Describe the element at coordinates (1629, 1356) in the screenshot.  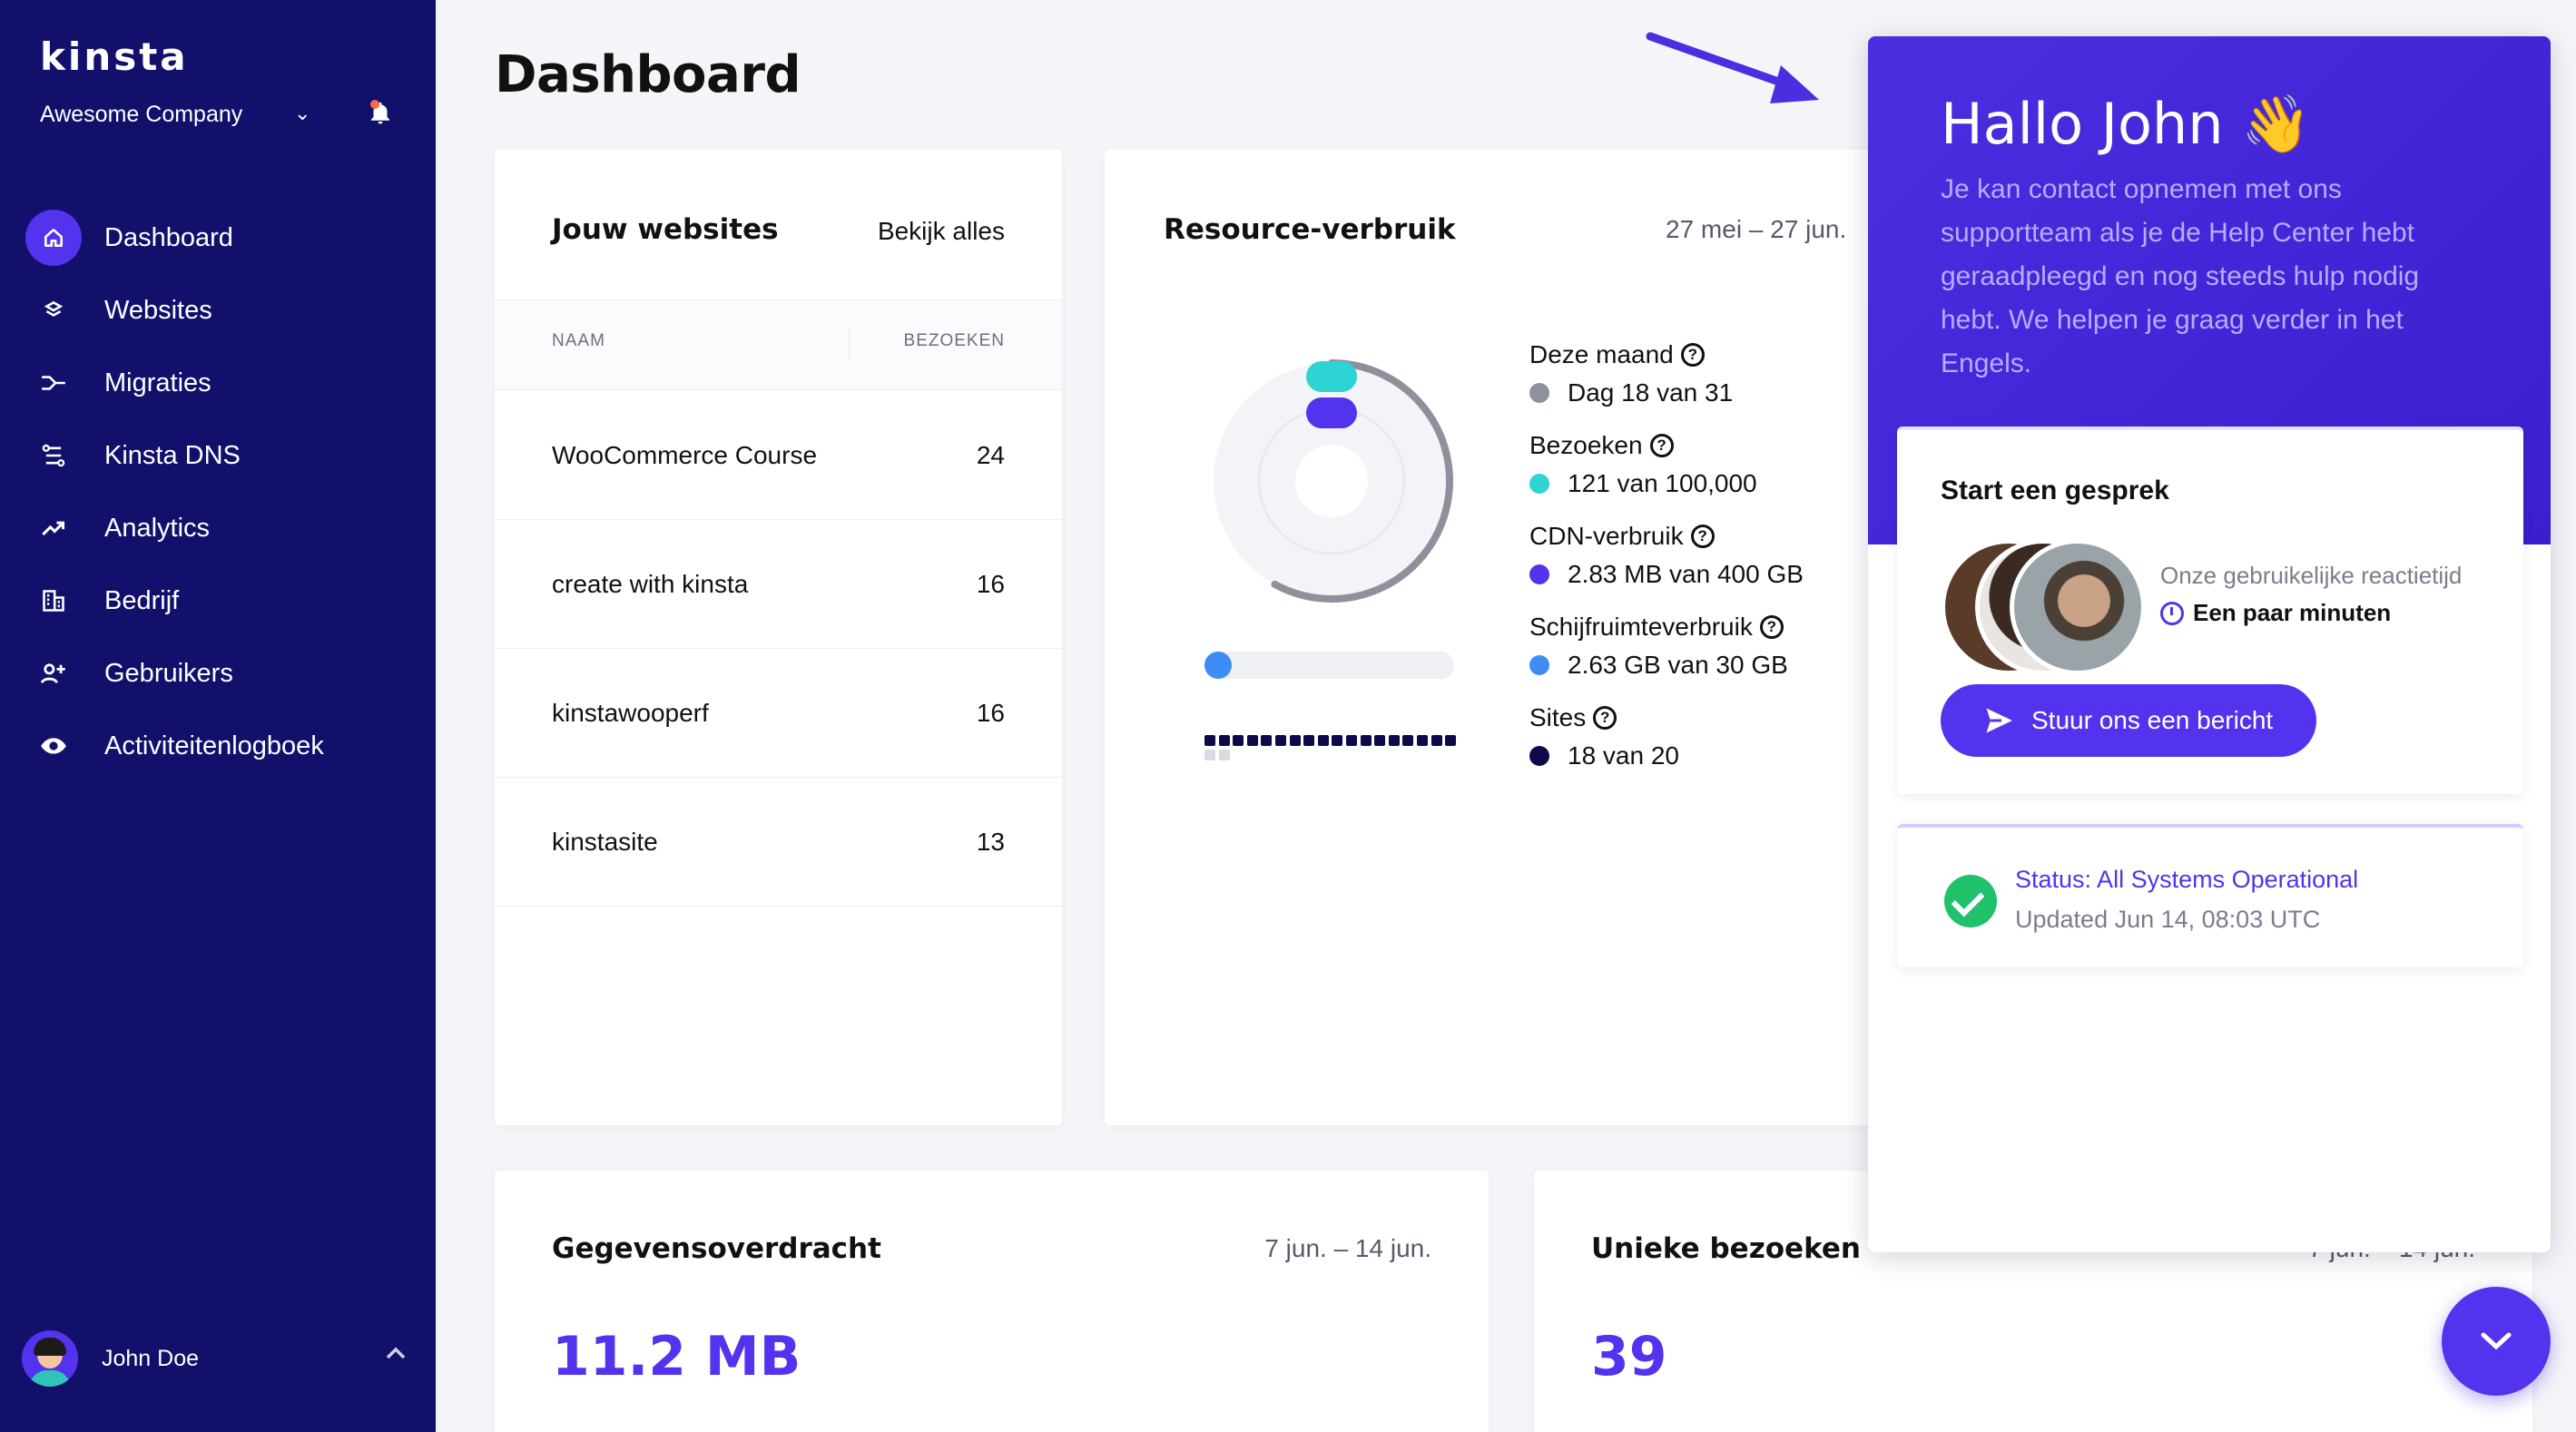
I see `unique-visits-value: 39` at that location.